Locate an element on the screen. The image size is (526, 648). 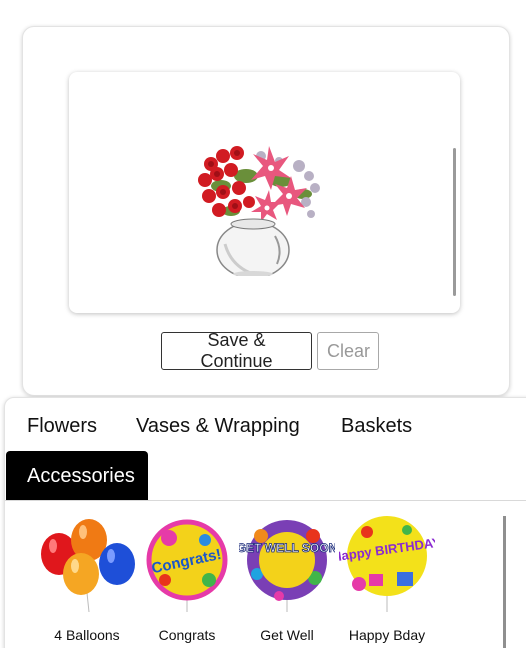
flower-arrangement-image is located at coordinates (259, 211).